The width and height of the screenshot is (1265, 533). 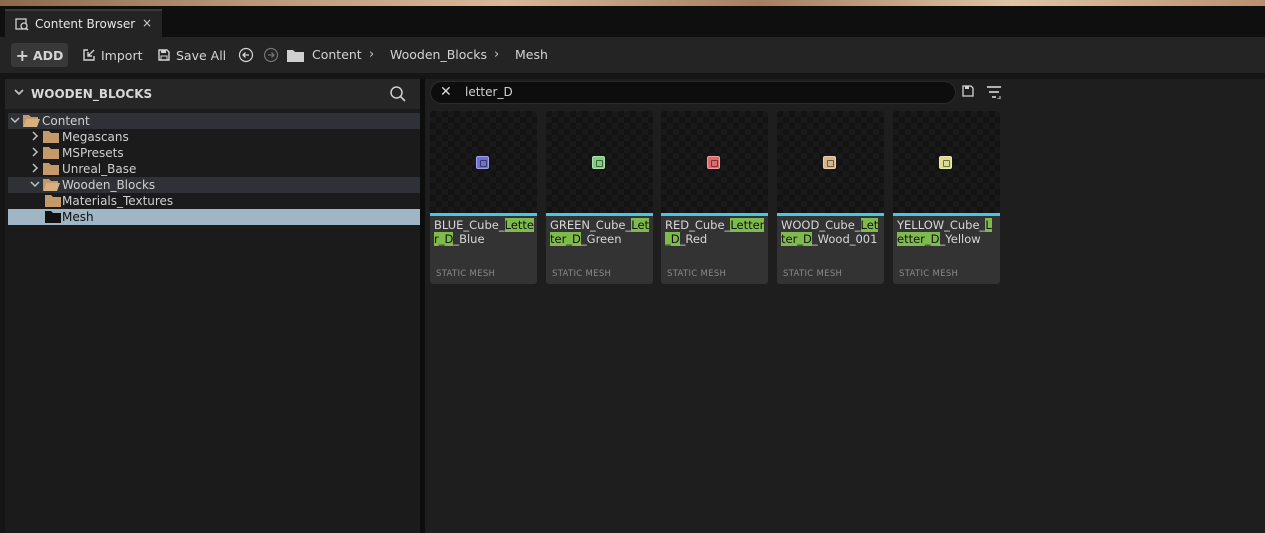 What do you see at coordinates (214, 169) in the screenshot?
I see `tree-item-unreal-base: Unreal_Base` at bounding box center [214, 169].